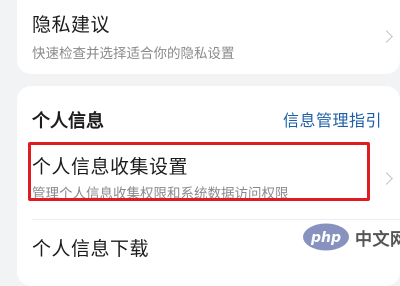 The height and width of the screenshot is (286, 400). I want to click on privacy-suggestion-subtitle: 快速检查并选择适合你的隐私设置, so click(133, 54).